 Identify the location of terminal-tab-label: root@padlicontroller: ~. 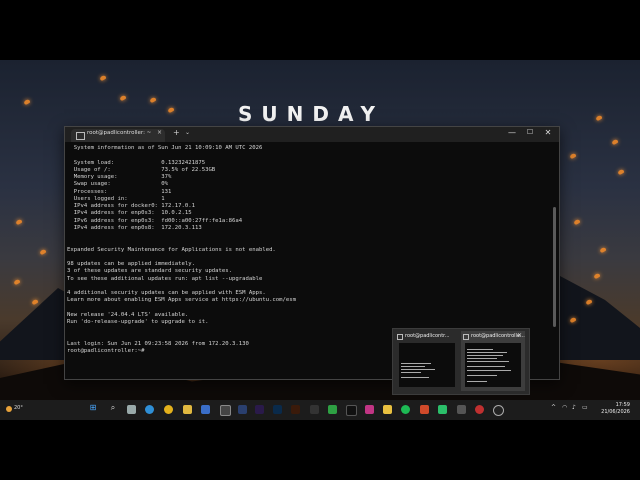
(119, 133).